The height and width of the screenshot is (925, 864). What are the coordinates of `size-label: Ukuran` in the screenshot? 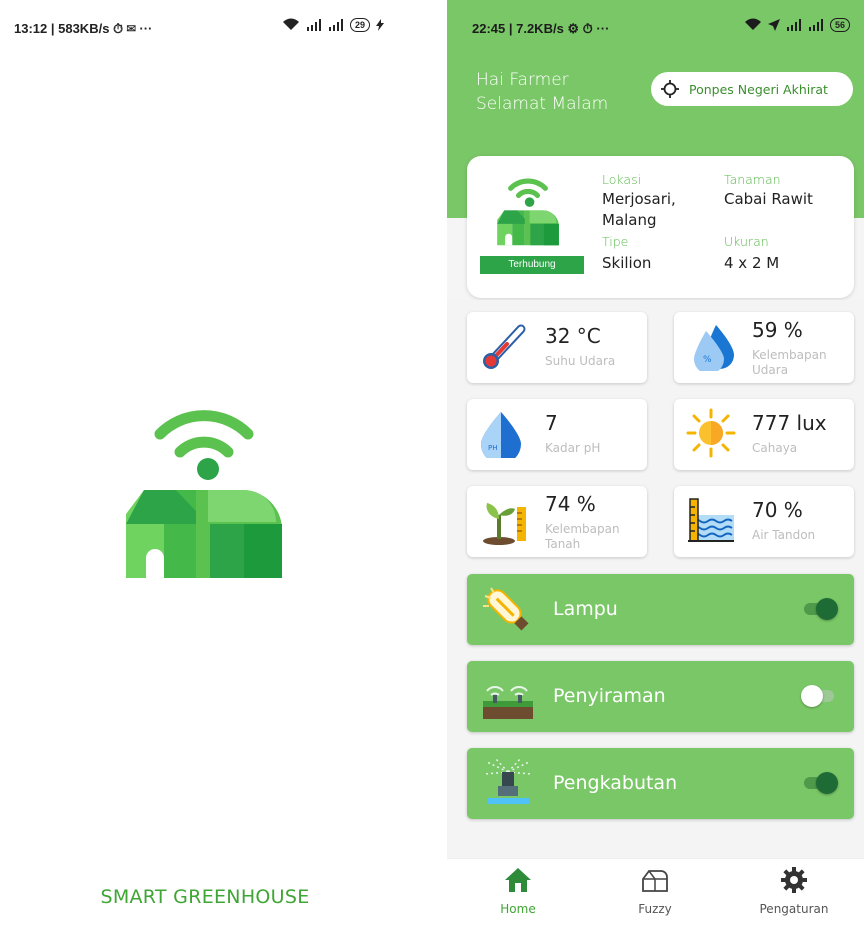 It's located at (746, 241).